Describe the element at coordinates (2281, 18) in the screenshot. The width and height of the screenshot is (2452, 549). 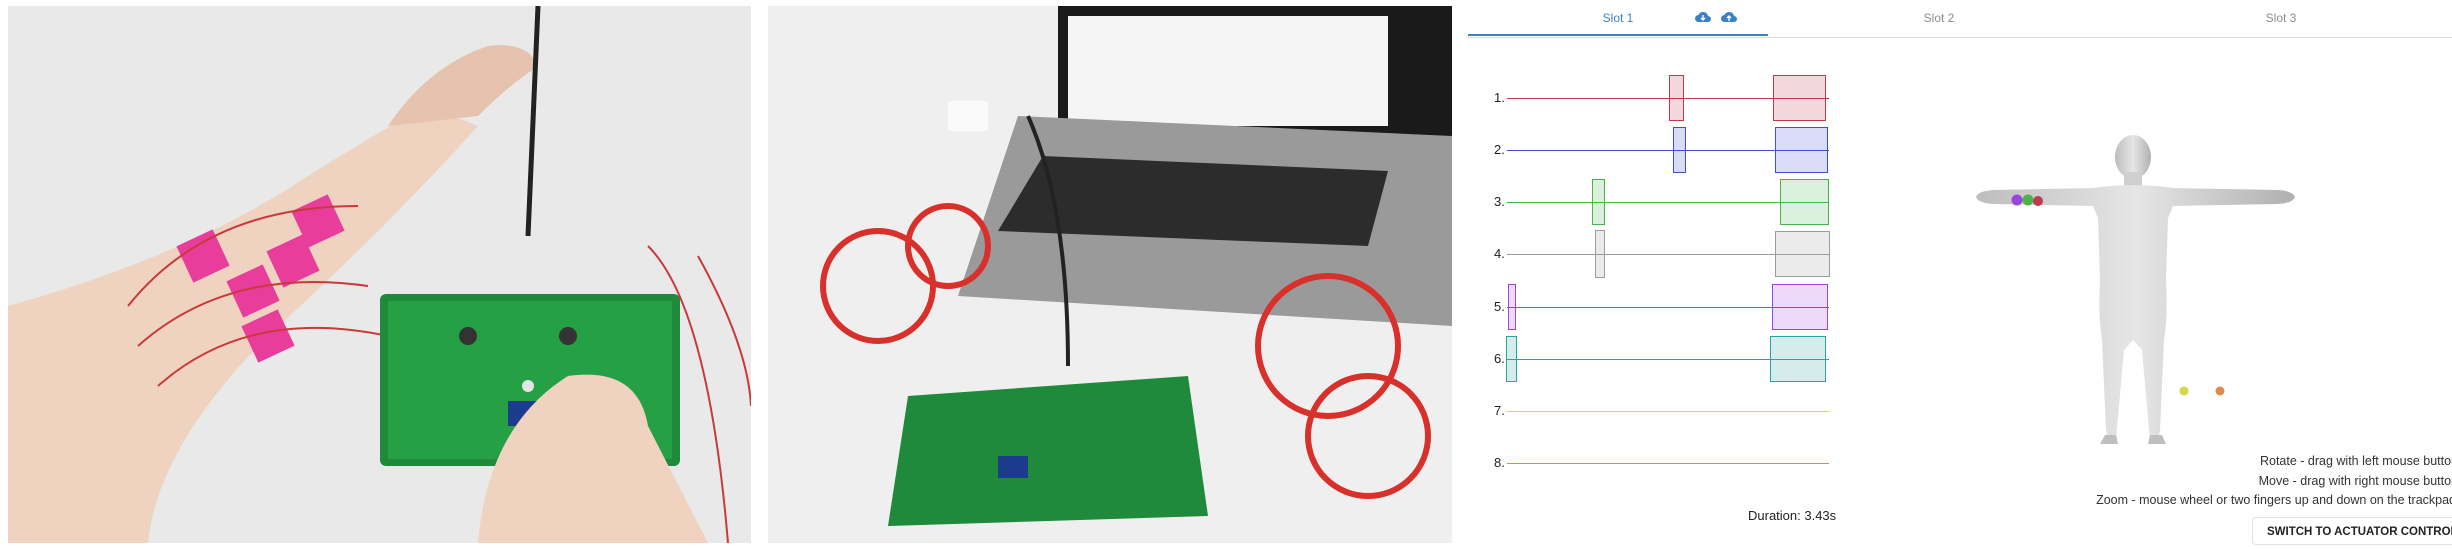
I see `tab-slot-3: Slot 3` at that location.